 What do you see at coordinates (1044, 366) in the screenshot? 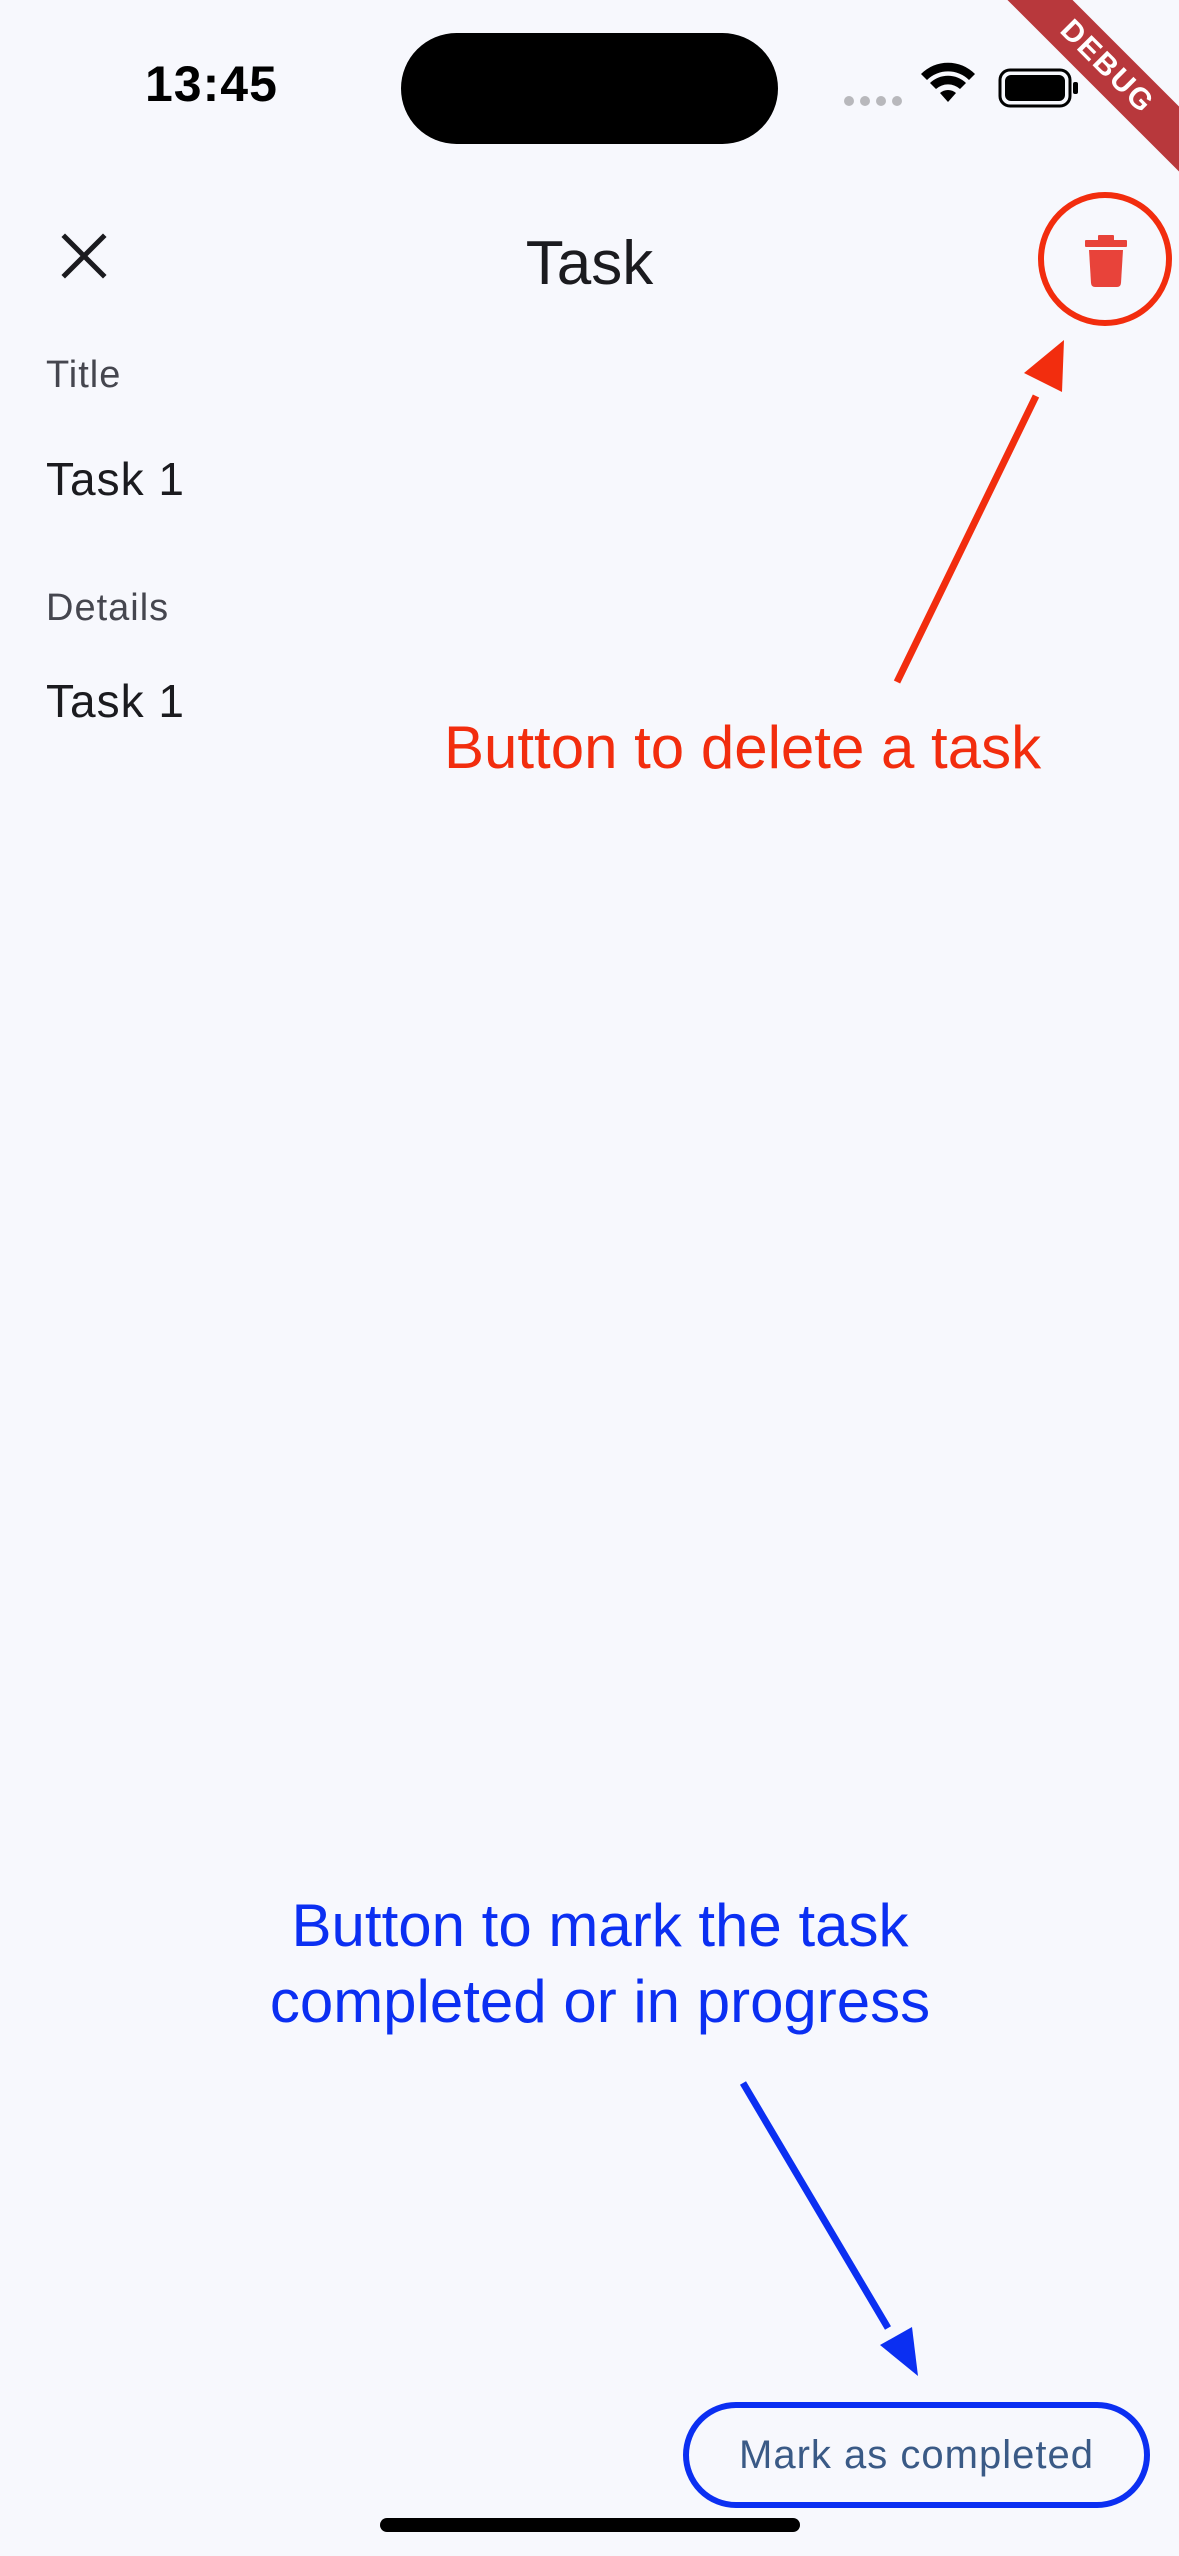
I see `delete-arrow-head` at bounding box center [1044, 366].